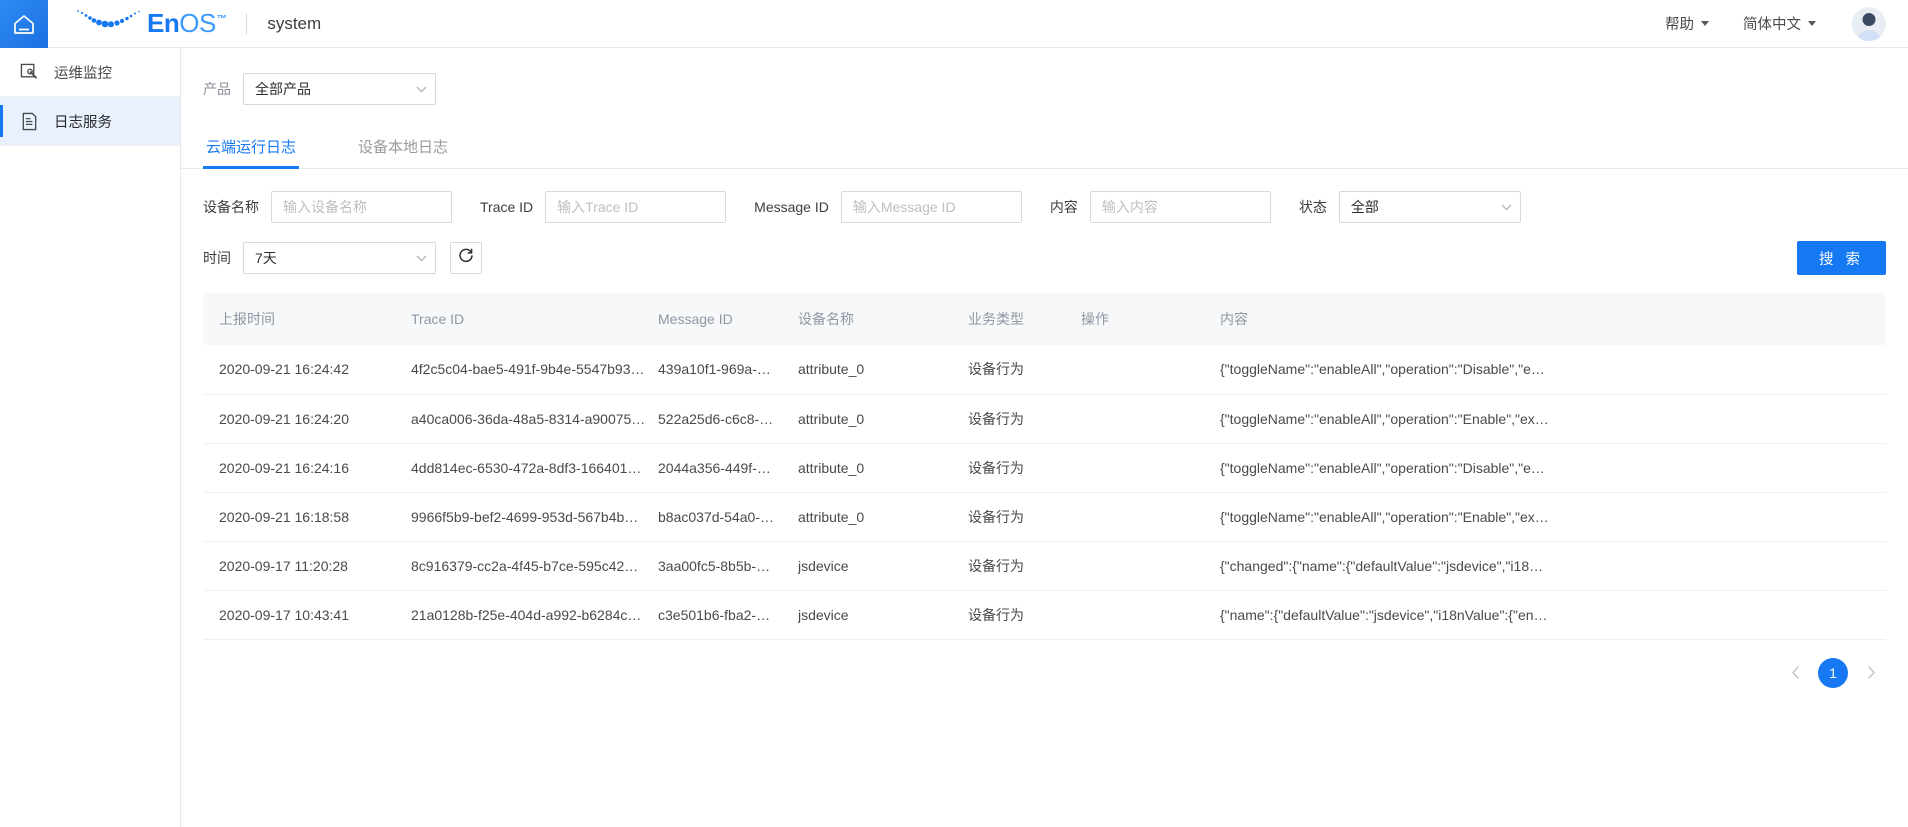  I want to click on tab-label: 设备本地日志, so click(403, 147).